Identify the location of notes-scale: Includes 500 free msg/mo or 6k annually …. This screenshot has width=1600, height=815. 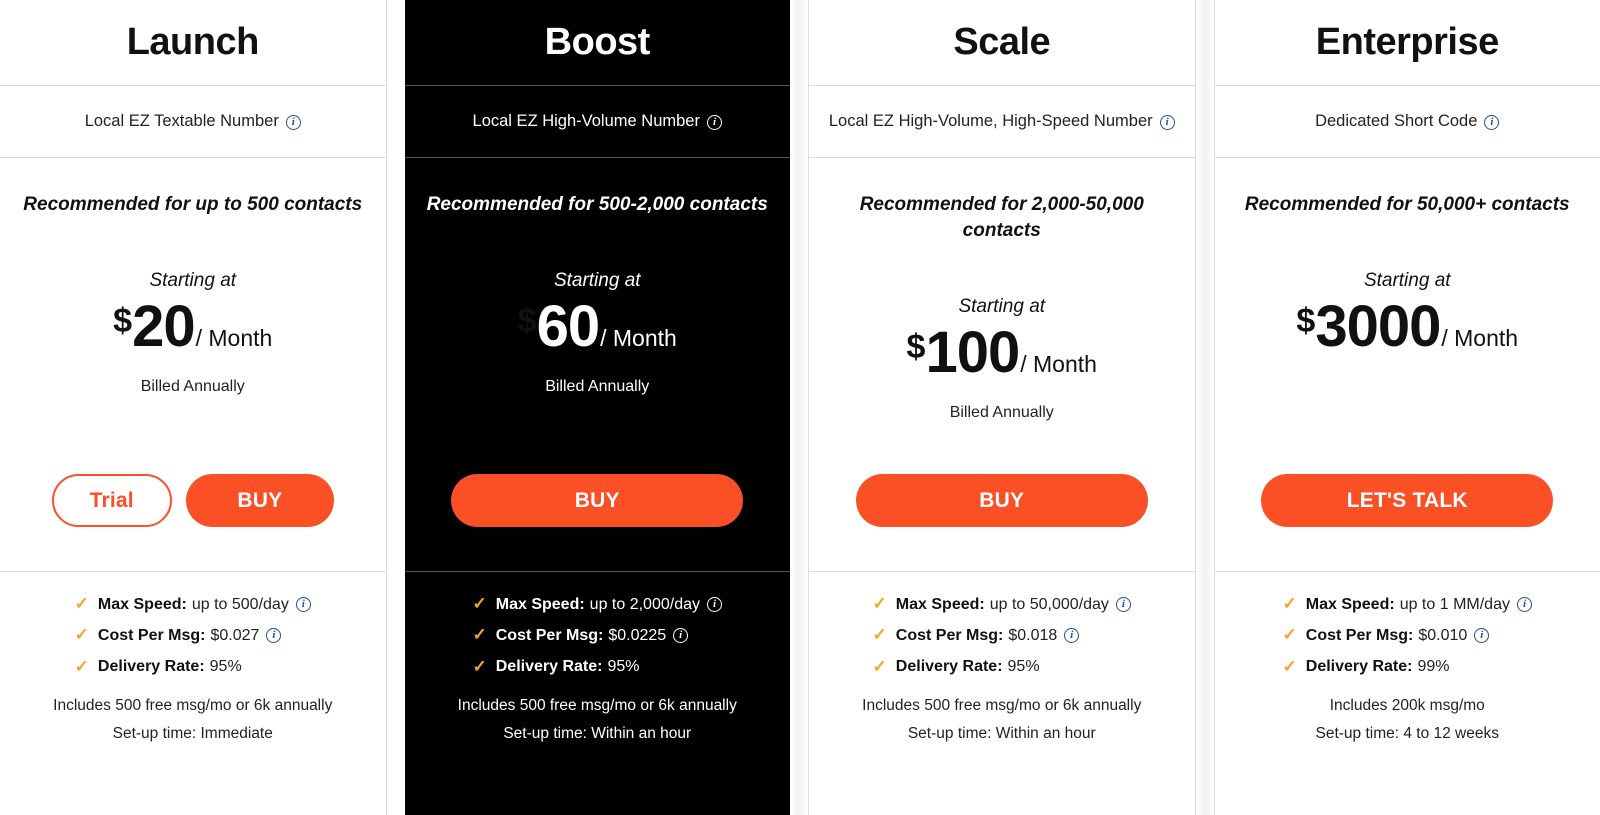
(1001, 716).